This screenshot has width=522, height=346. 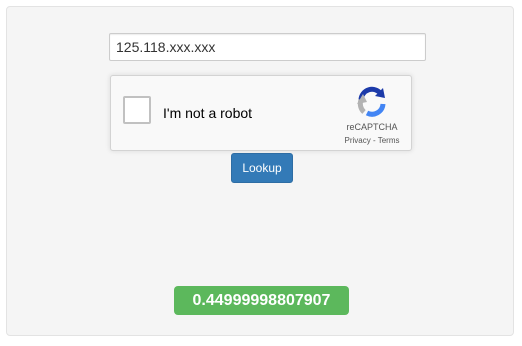 I want to click on recaptcha-logo-icon, so click(x=371, y=101).